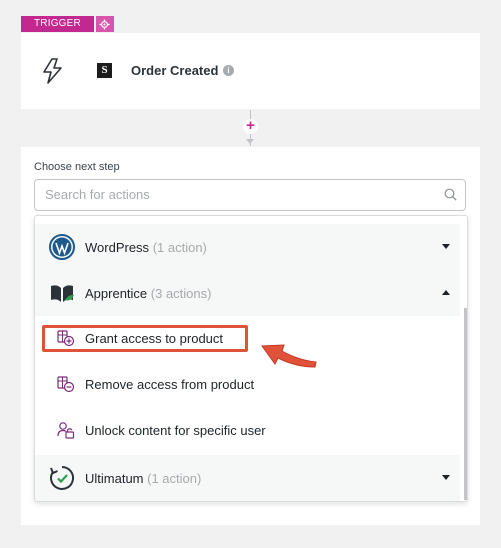  I want to click on callout-arrow-icon, so click(289, 356).